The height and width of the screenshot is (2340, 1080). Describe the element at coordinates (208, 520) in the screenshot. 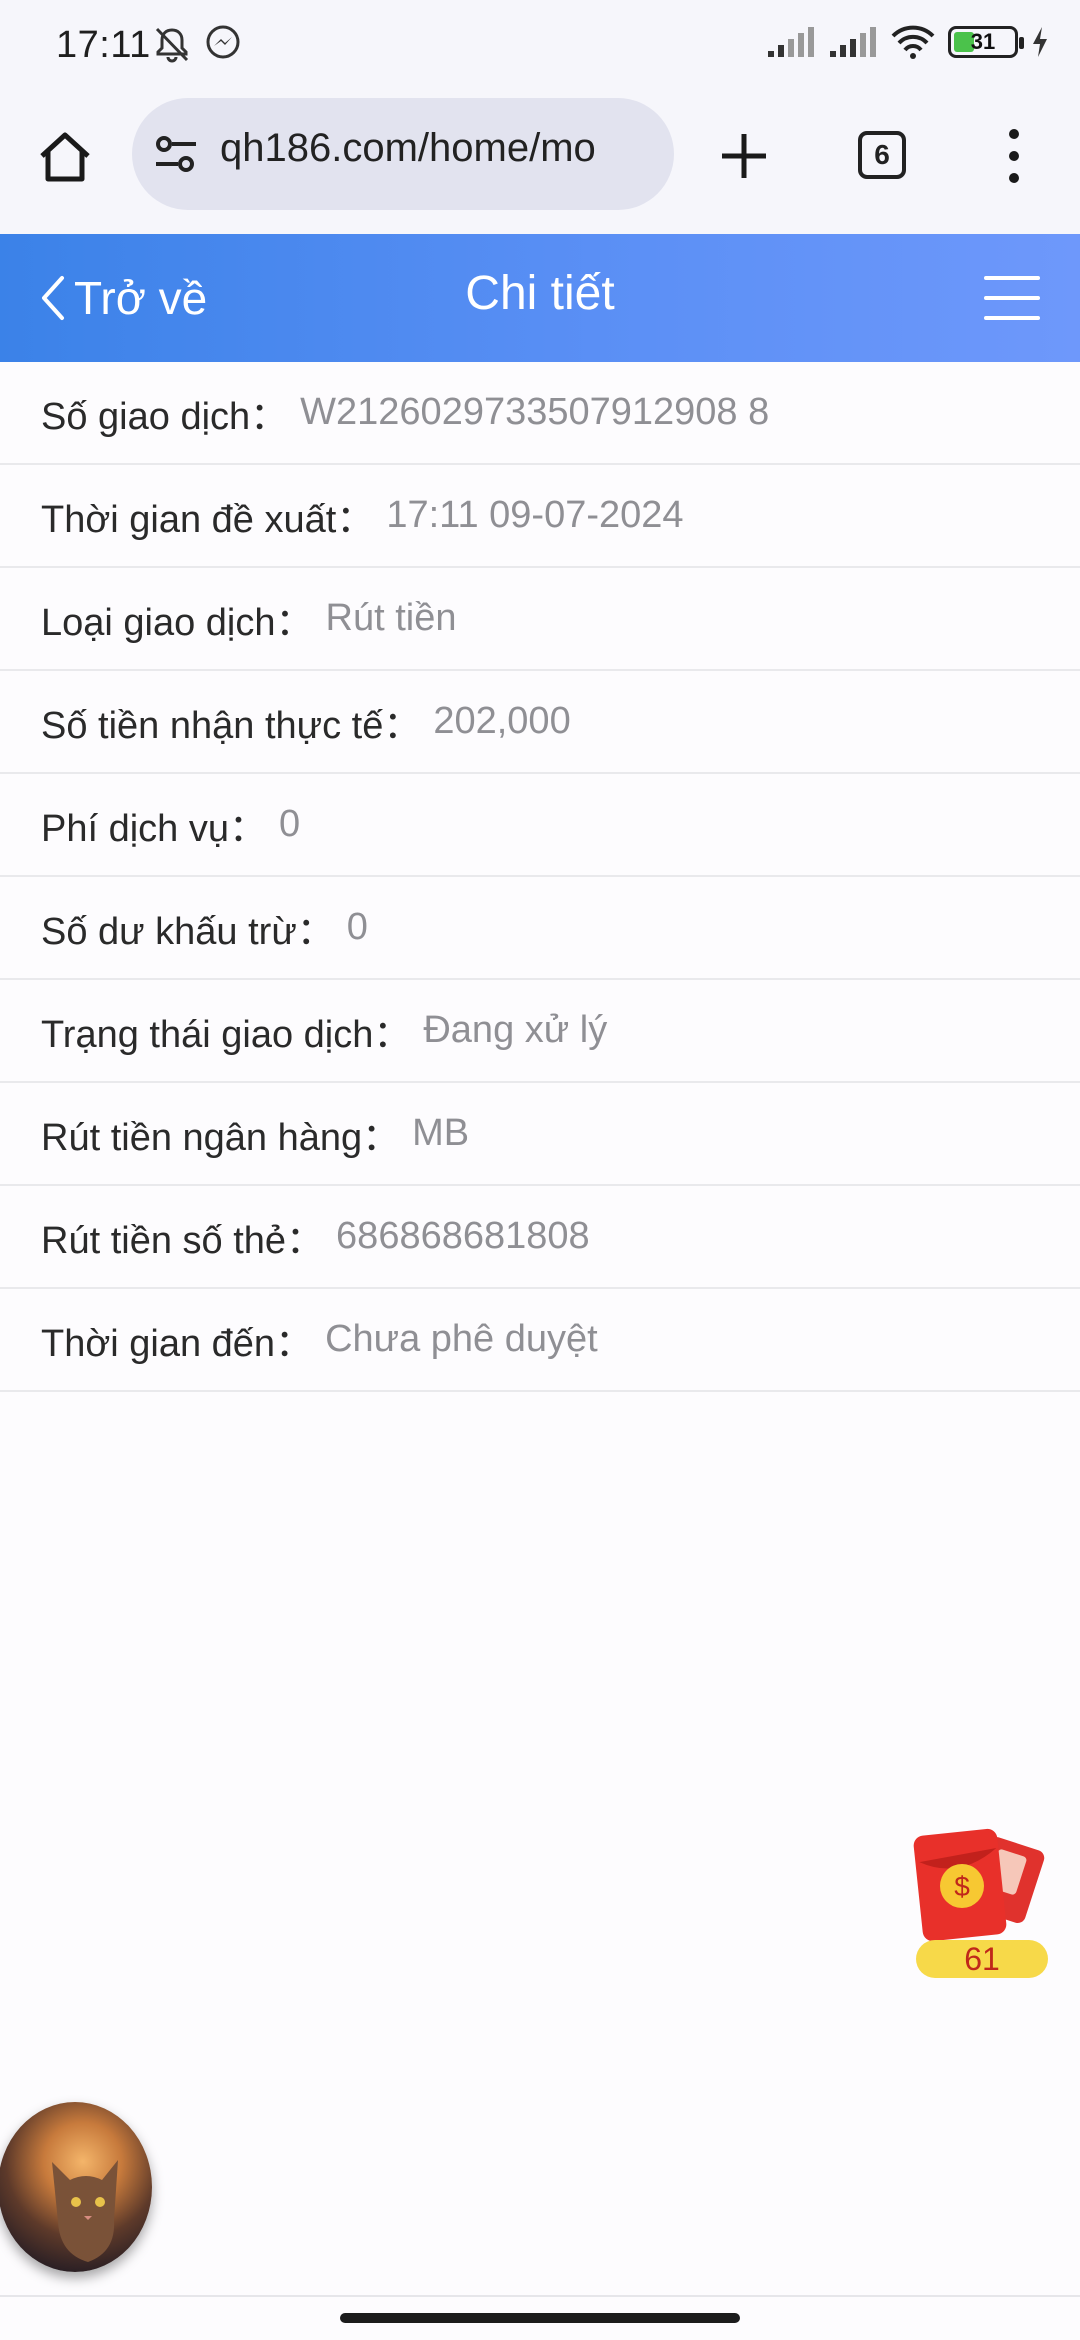

I see `detail-label: Thời gian đề xuất：` at that location.